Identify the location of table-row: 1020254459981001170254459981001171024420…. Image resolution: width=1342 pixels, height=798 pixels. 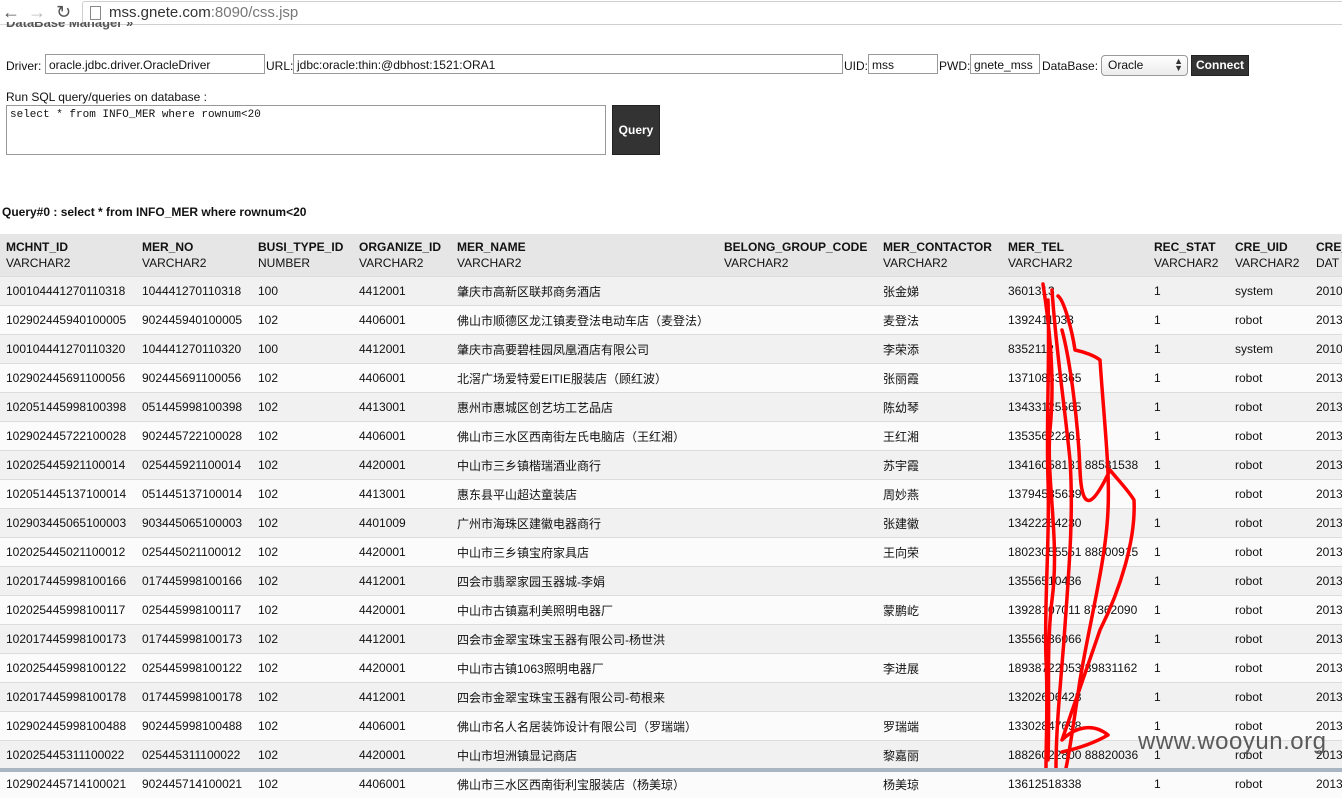
(671, 610).